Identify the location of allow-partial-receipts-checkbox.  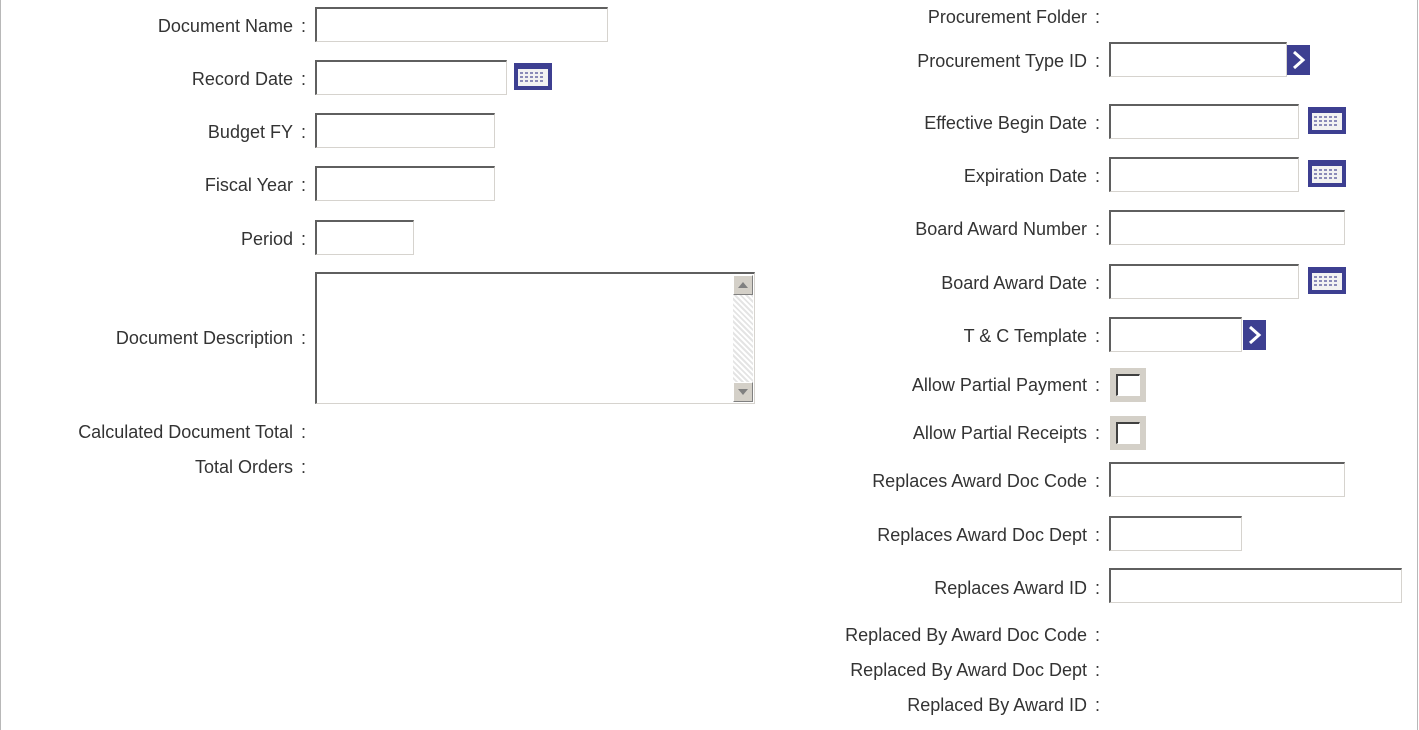
(1128, 433).